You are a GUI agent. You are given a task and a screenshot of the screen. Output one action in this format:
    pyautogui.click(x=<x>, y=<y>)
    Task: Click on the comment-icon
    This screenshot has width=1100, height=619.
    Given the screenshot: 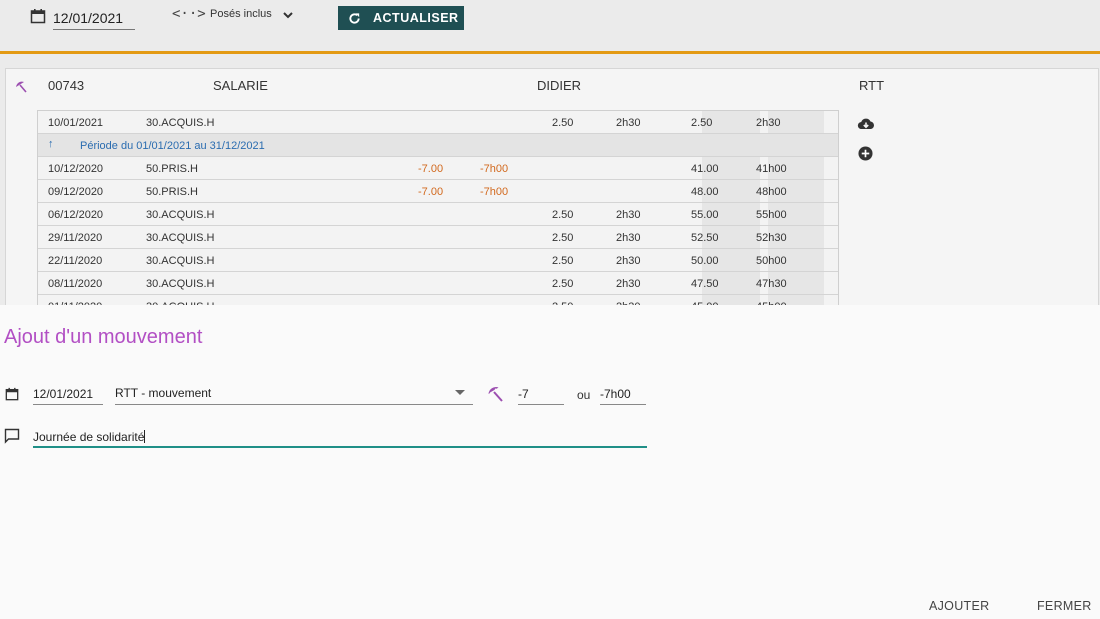 What is the action you would take?
    pyautogui.click(x=12, y=436)
    